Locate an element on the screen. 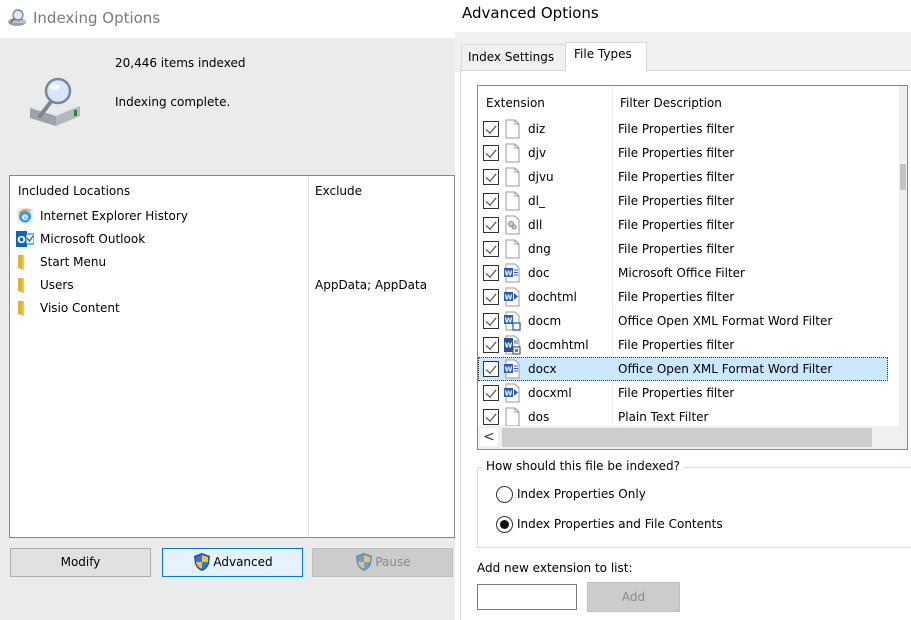  filter-description: Microsoft Office Filter is located at coordinates (681, 273).